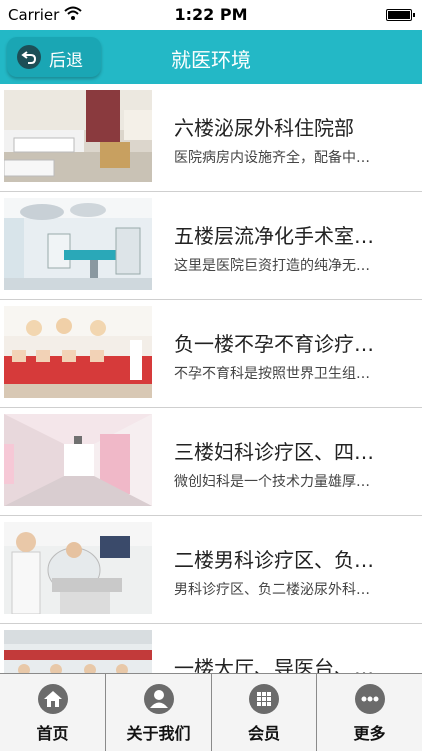  What do you see at coordinates (263, 733) in the screenshot?
I see `tab-member-label: 会员` at bounding box center [263, 733].